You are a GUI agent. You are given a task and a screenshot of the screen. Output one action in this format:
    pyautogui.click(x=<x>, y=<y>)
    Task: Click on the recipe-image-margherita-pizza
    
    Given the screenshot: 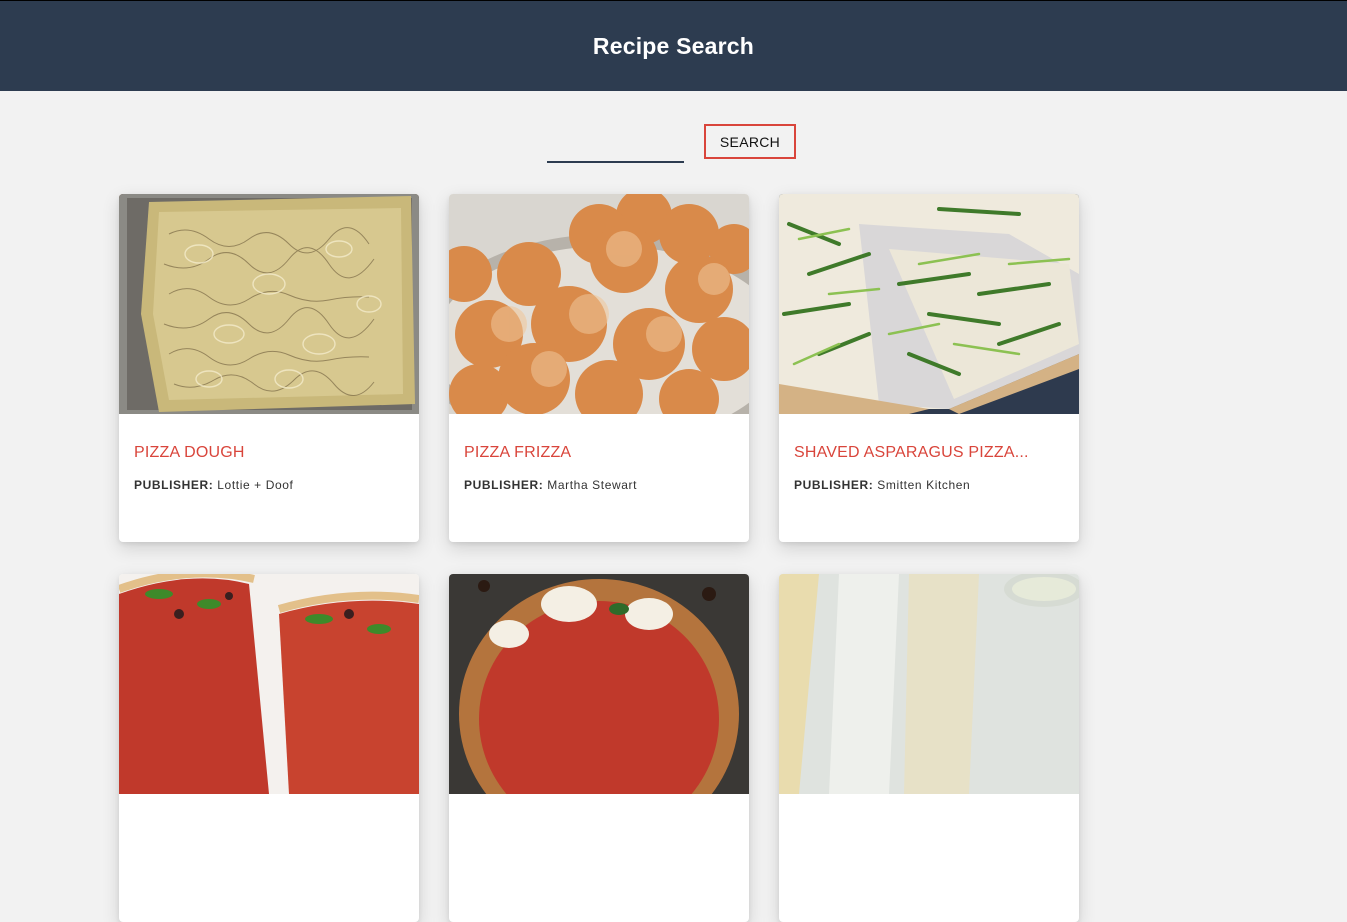 What is the action you would take?
    pyautogui.click(x=599, y=684)
    